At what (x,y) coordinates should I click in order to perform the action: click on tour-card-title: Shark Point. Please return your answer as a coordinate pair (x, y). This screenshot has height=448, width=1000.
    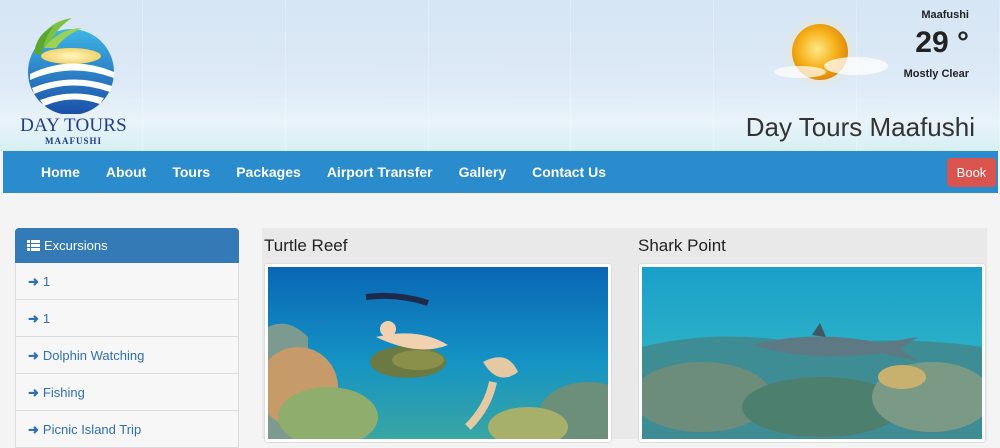
    Looking at the image, I should click on (811, 245).